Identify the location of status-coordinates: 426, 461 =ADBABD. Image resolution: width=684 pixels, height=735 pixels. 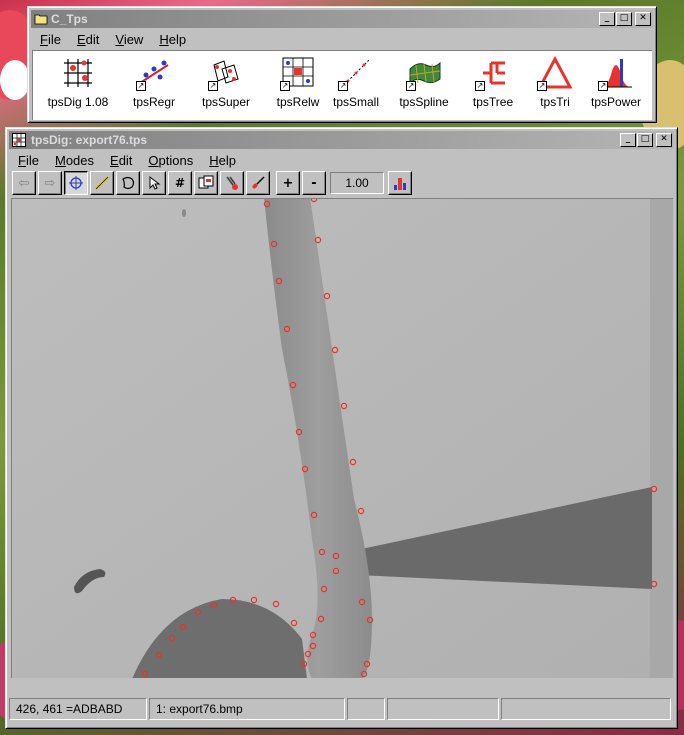
(78, 709).